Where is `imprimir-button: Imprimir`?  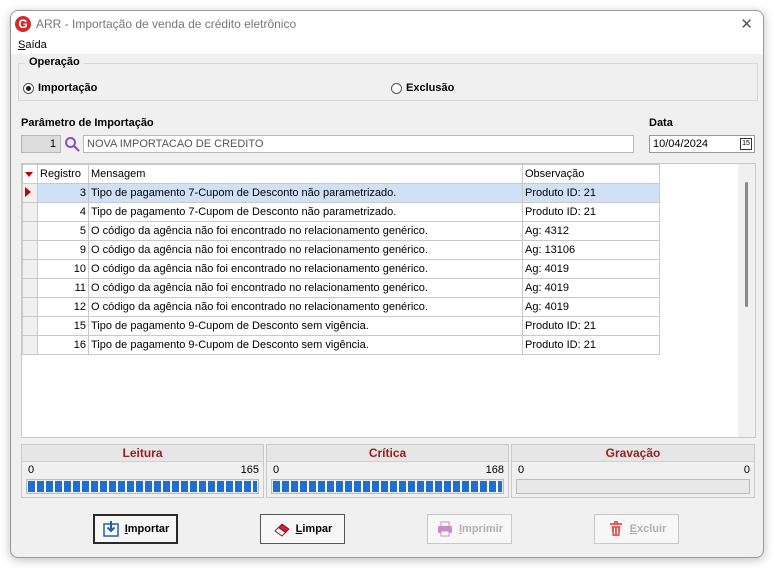
imprimir-button: Imprimir is located at coordinates (469, 529).